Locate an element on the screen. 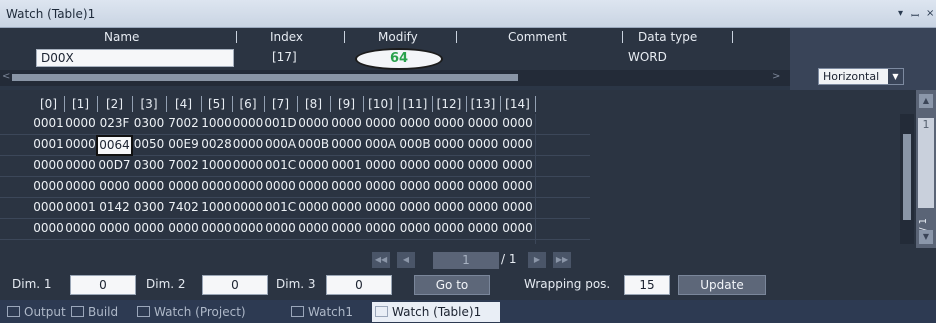 This screenshot has height=323, width=936. first-page-icon: ◀◀ is located at coordinates (381, 260).